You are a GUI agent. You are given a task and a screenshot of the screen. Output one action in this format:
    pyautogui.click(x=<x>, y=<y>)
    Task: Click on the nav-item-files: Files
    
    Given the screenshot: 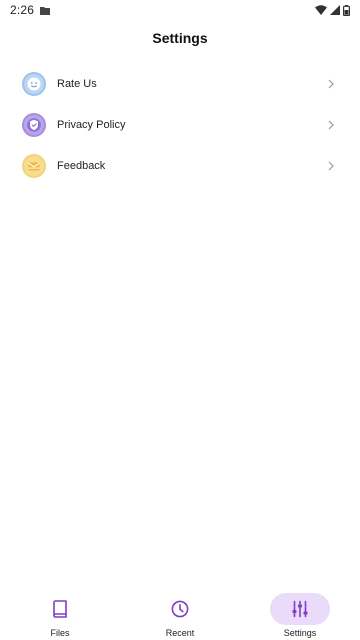 What is the action you would take?
    pyautogui.click(x=60, y=616)
    